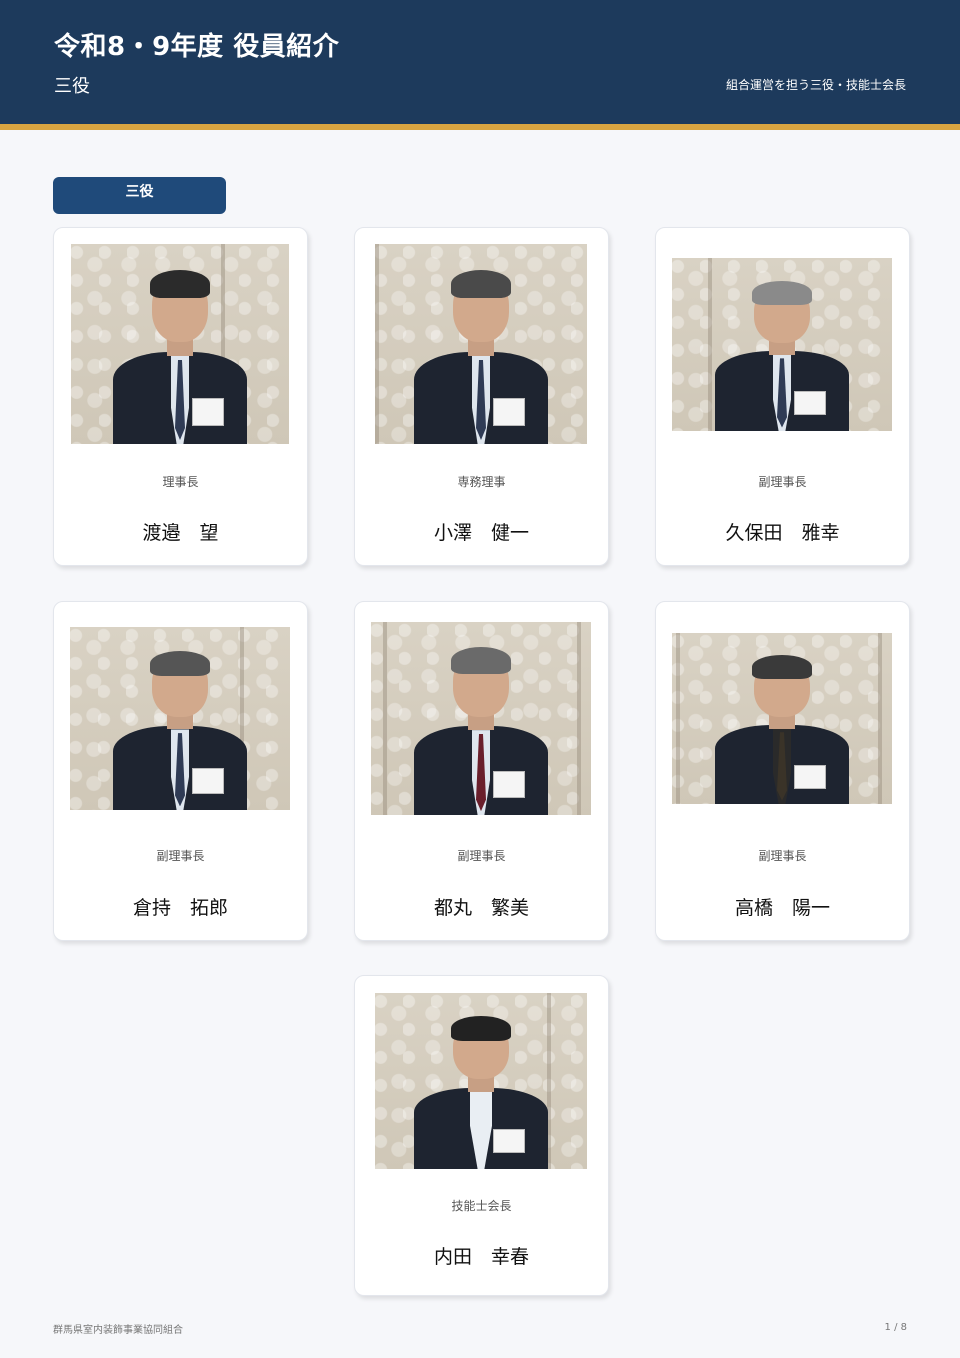  I want to click on member-name: 都丸 繁美, so click(481, 908).